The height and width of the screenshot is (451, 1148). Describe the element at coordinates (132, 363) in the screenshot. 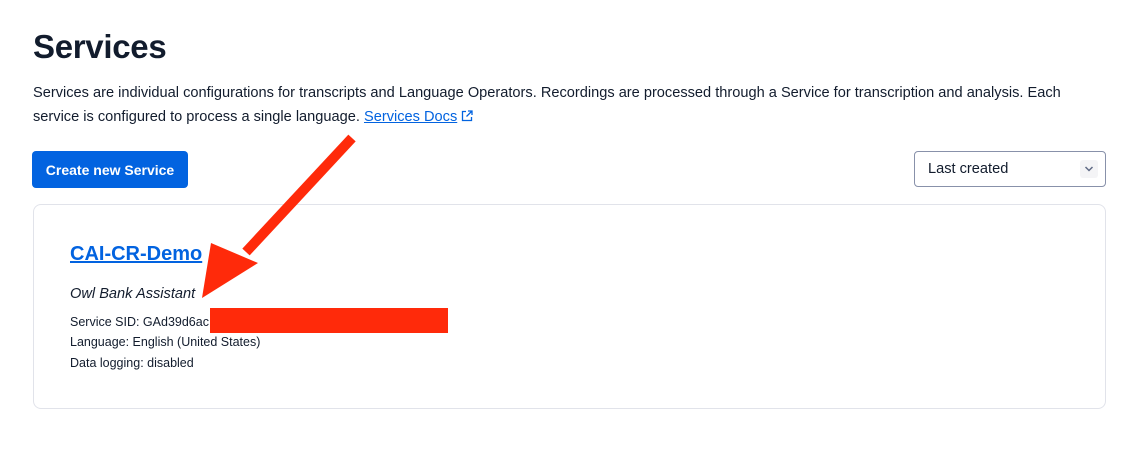

I see `service-data-logging: Data logging: disabled` at that location.